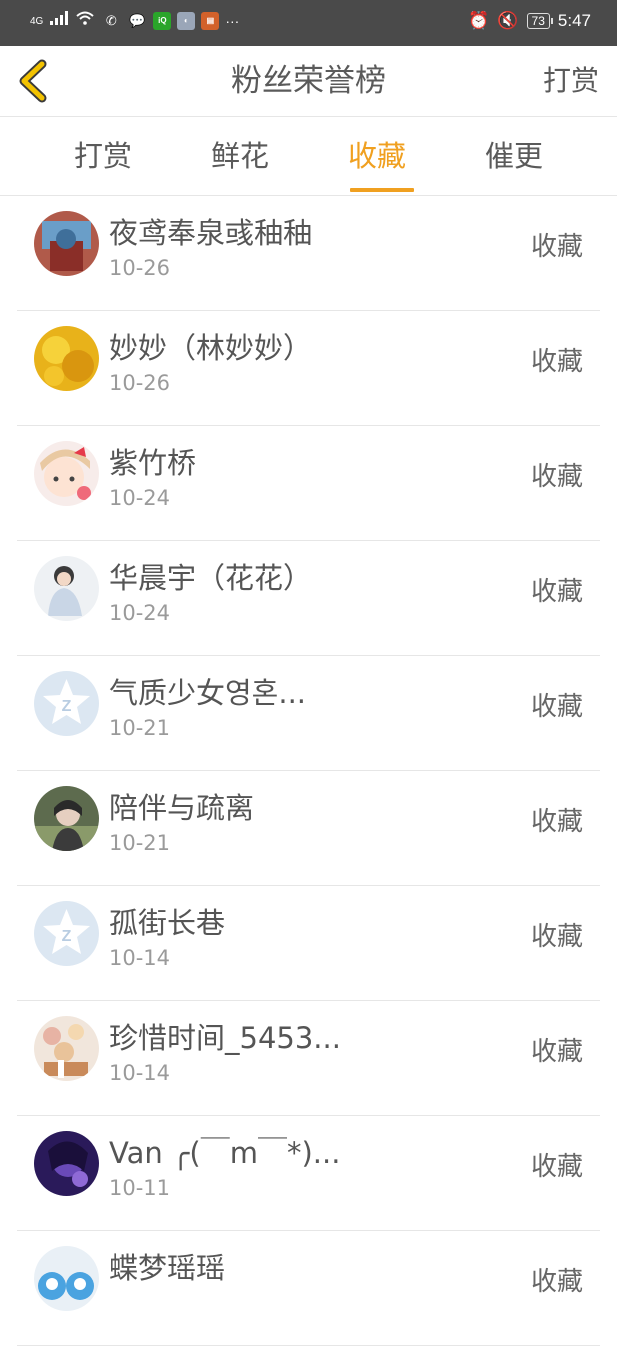 Image resolution: width=617 pixels, height=1346 pixels. Describe the element at coordinates (162, 21) in the screenshot. I see `iqiyi-app-icon: iQ` at that location.